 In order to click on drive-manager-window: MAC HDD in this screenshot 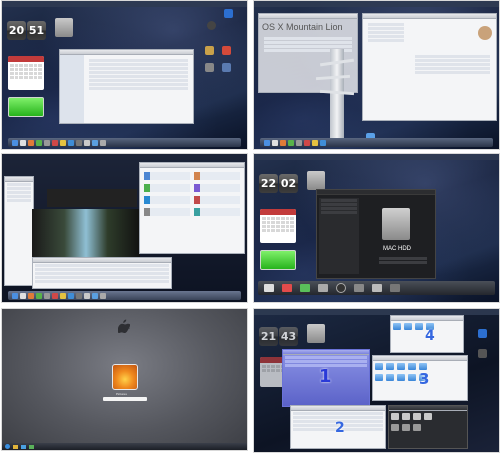, I will do `click(376, 234)`.